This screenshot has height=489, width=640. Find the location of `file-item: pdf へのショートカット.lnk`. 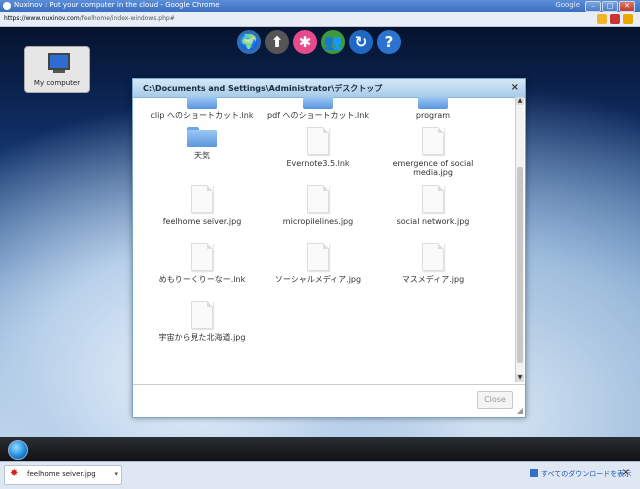

file-item: pdf へのショートカット.lnk is located at coordinates (318, 108).